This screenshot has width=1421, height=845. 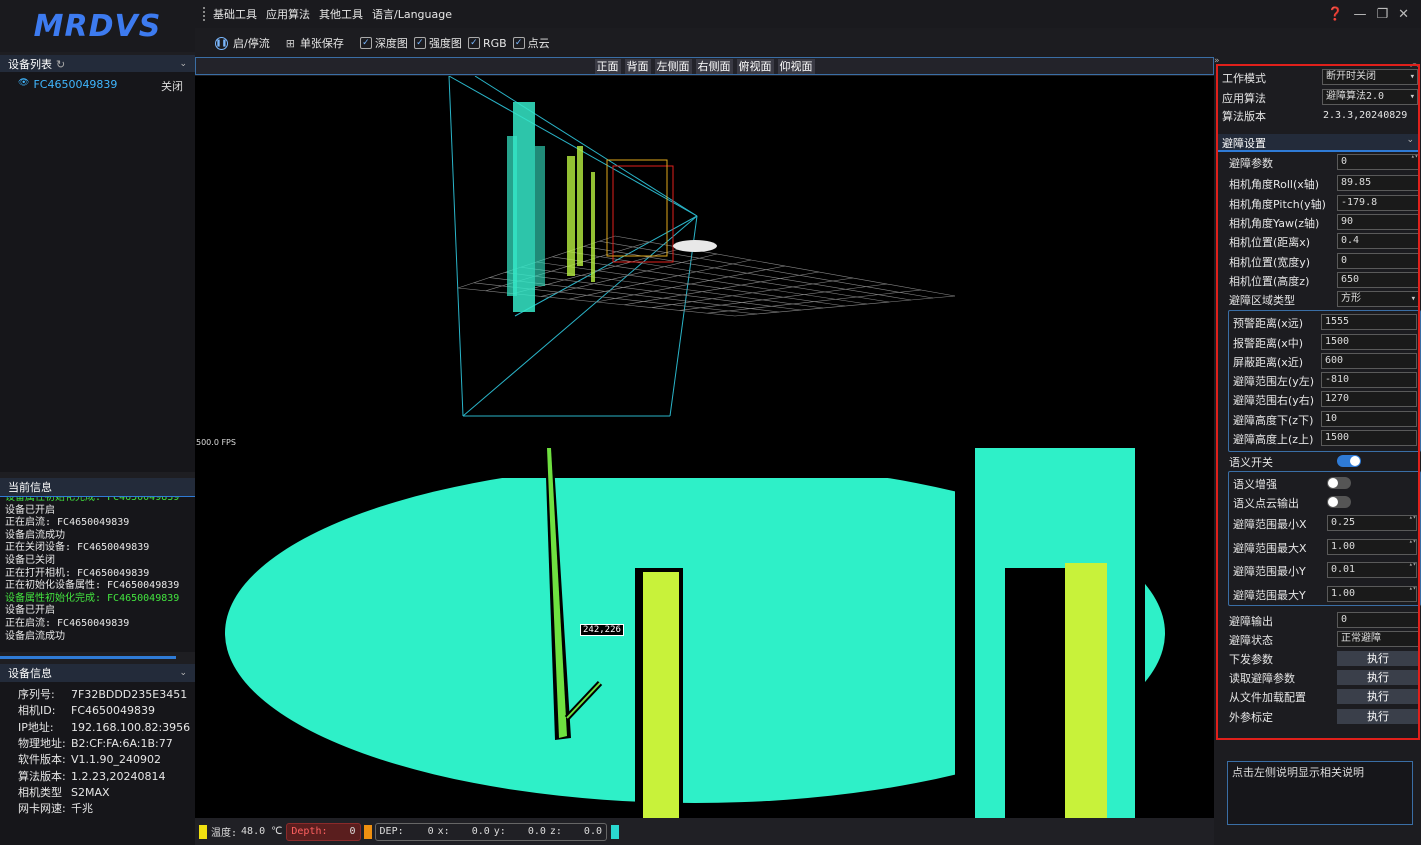 What do you see at coordinates (1274, 184) in the screenshot?
I see `param-row-label: 相机角度Roll(x轴)` at bounding box center [1274, 184].